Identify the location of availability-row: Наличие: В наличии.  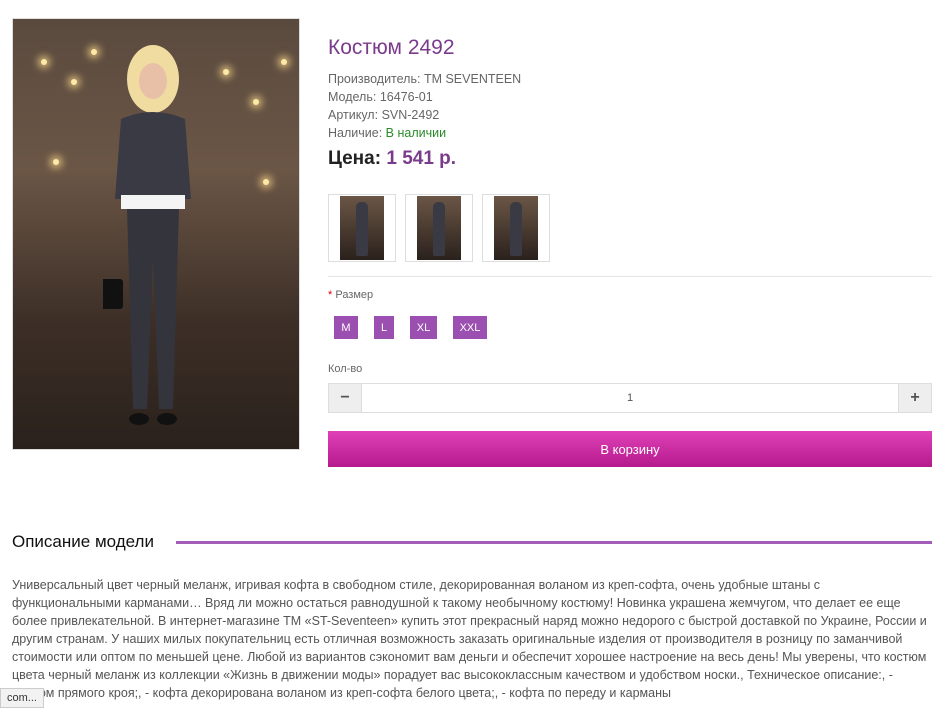
(424, 133).